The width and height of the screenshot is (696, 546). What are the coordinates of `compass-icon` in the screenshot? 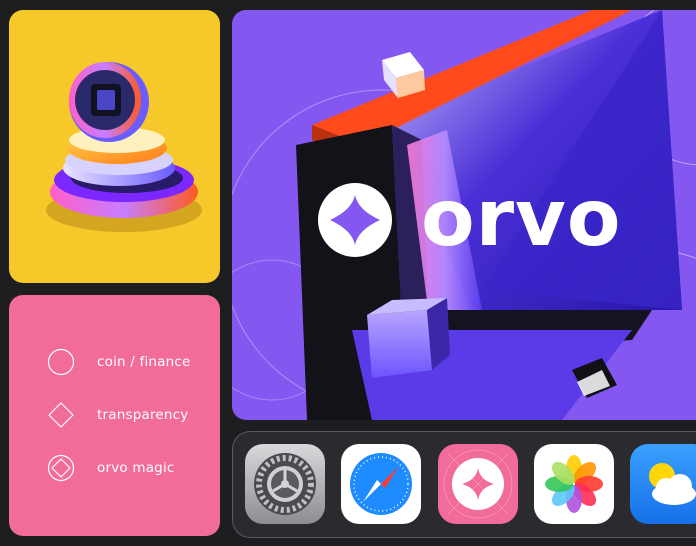 It's located at (381, 484).